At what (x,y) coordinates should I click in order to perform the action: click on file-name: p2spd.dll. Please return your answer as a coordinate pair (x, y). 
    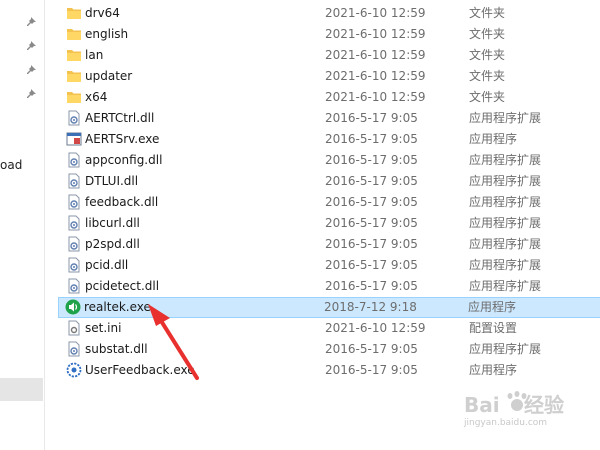
    Looking at the image, I should click on (112, 244).